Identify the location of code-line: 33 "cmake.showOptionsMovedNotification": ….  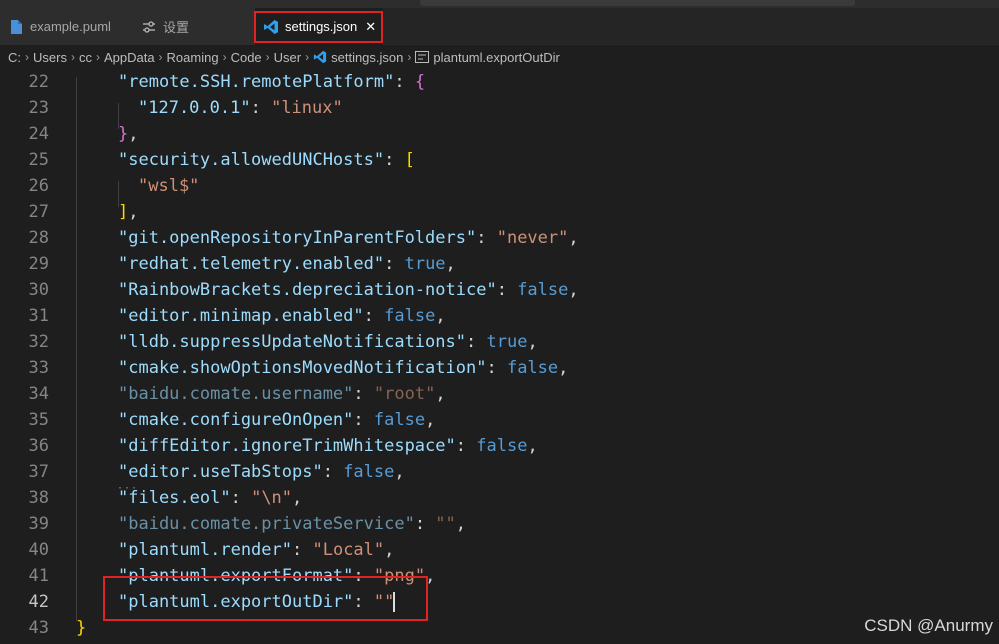
(499, 368).